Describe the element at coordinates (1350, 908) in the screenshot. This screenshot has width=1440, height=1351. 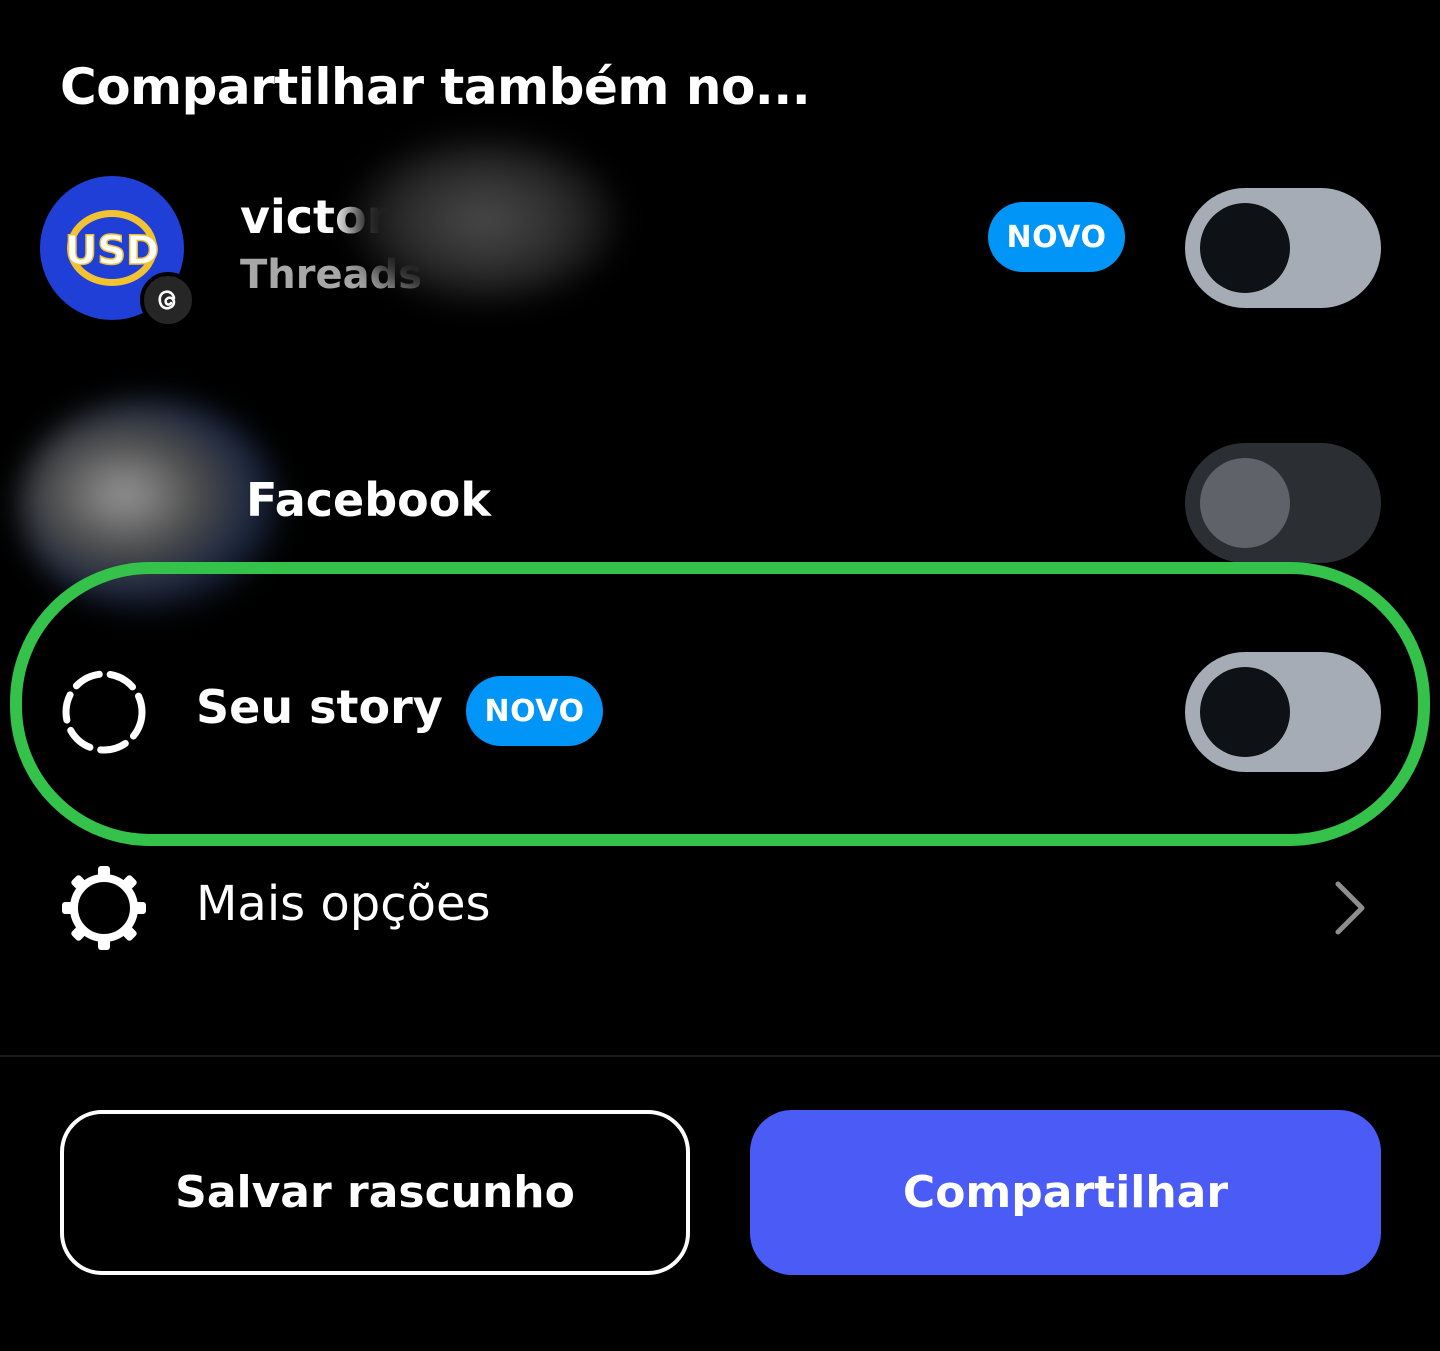
I see `chevron-right-icon` at that location.